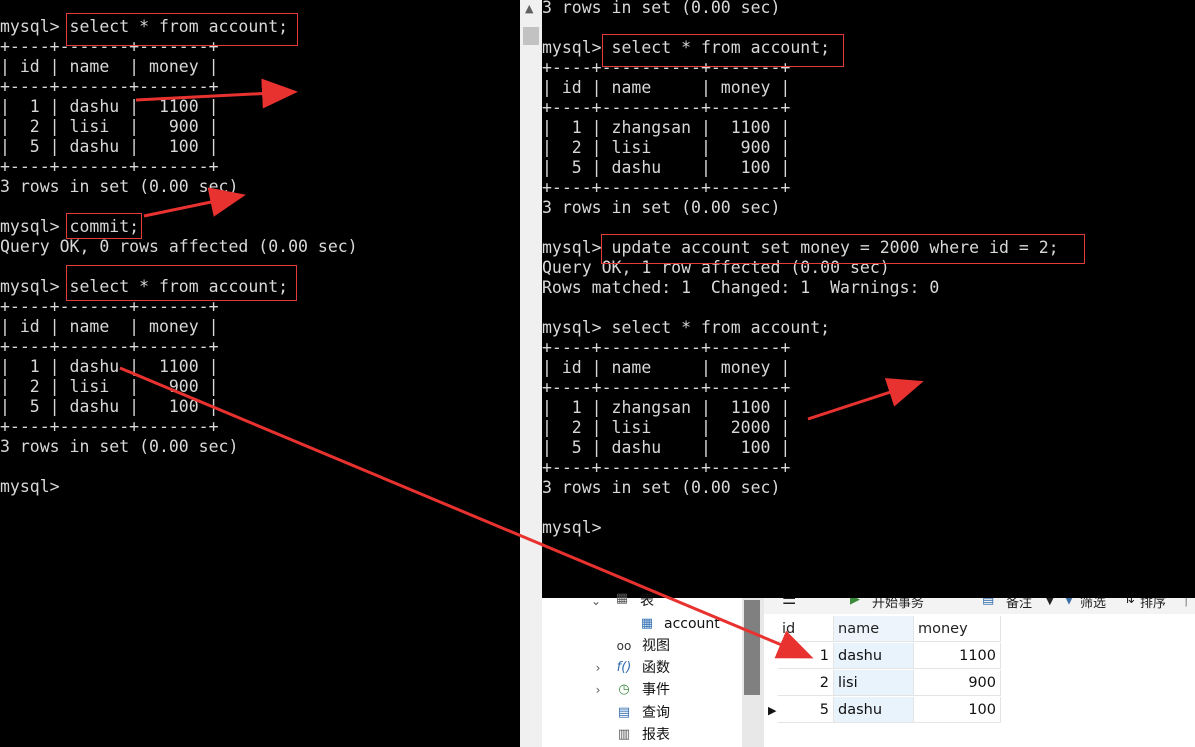 The width and height of the screenshot is (1195, 747). Describe the element at coordinates (957, 683) in the screenshot. I see `cell-money: 900` at that location.